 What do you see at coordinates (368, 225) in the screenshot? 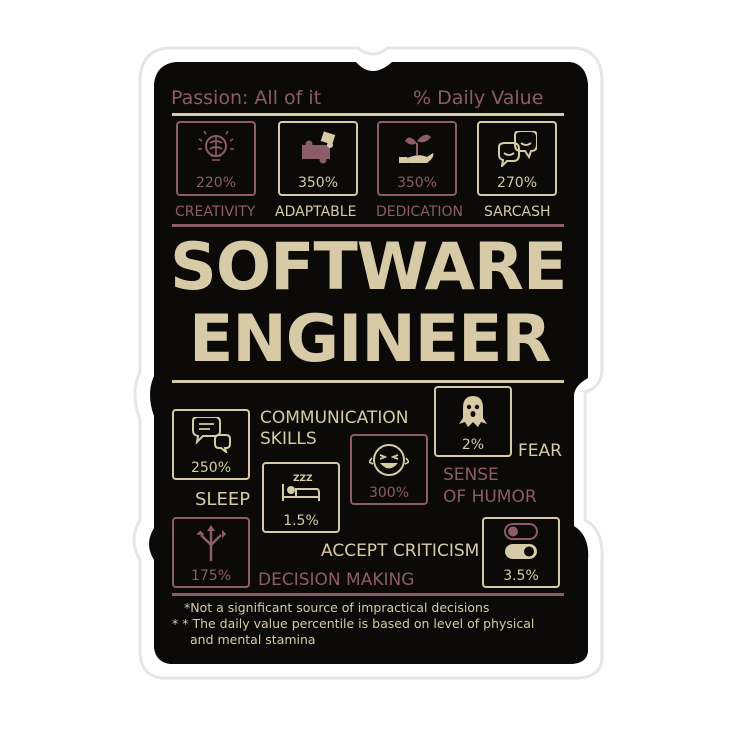
I see `title-top-rule` at bounding box center [368, 225].